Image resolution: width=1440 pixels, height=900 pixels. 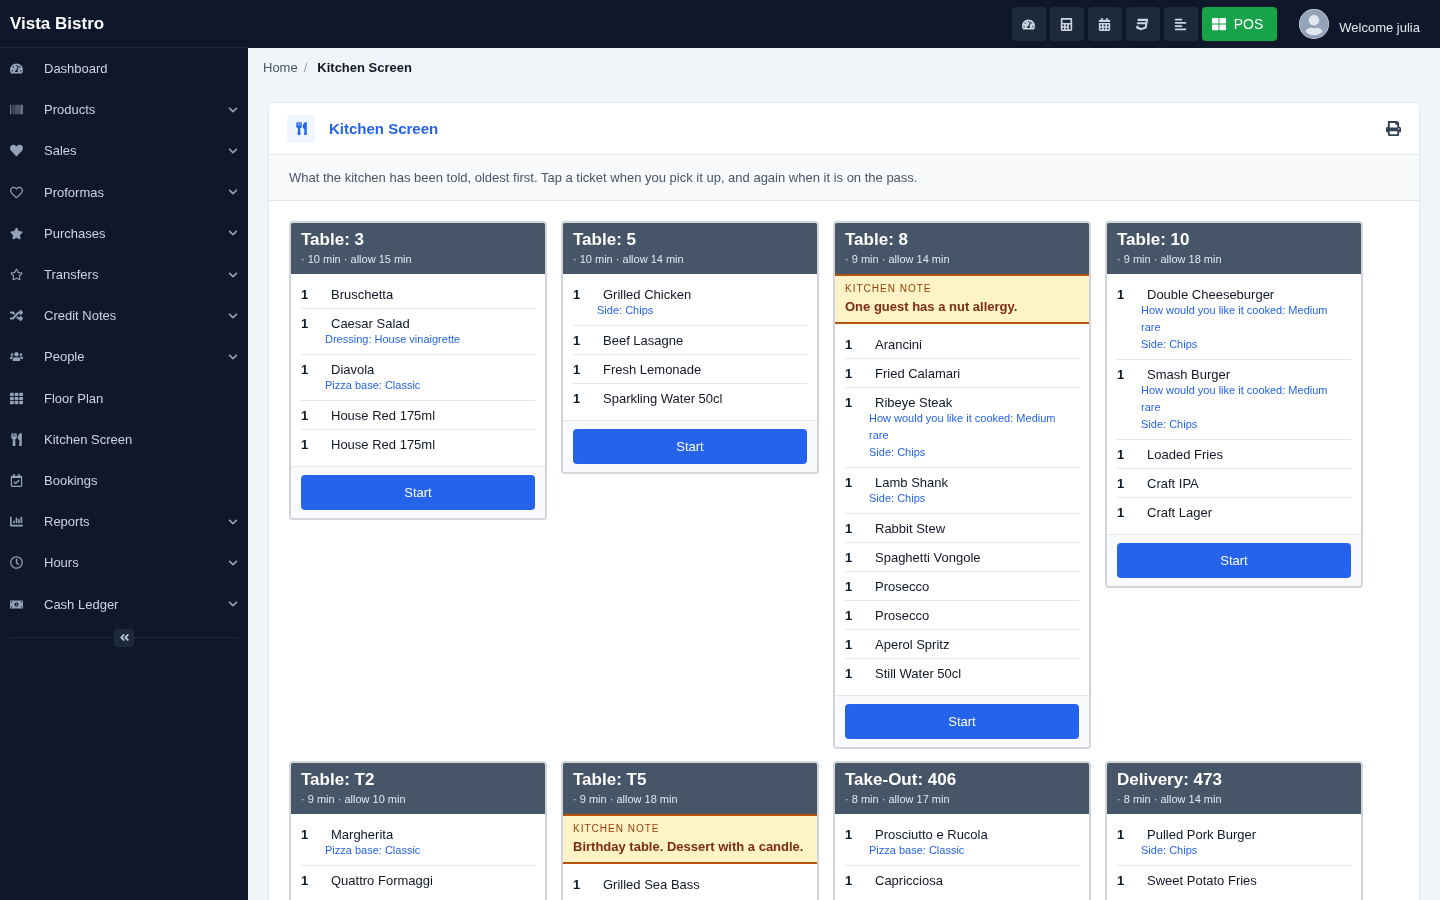 I want to click on sidebar-item: Reports, so click(x=124, y=522).